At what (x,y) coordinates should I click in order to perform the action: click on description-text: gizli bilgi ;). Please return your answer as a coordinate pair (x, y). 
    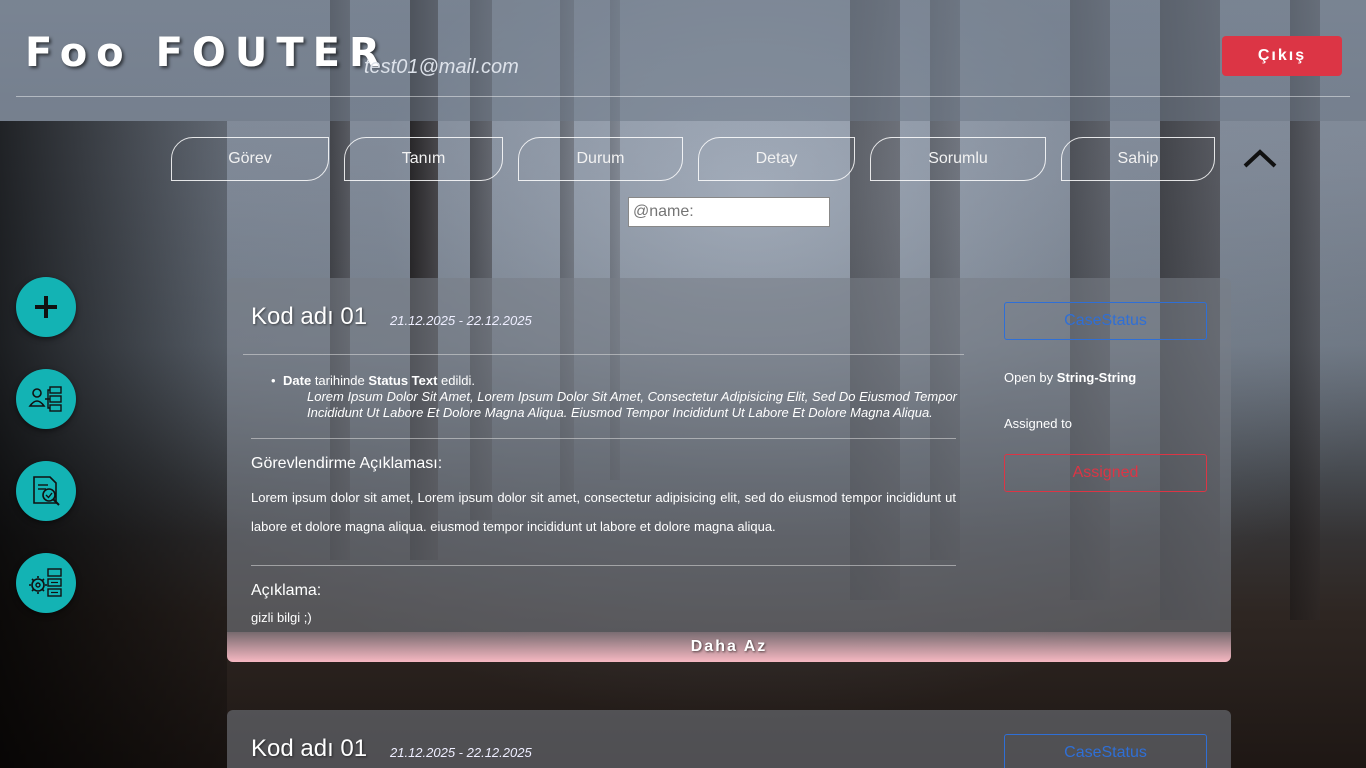
    Looking at the image, I should click on (281, 617).